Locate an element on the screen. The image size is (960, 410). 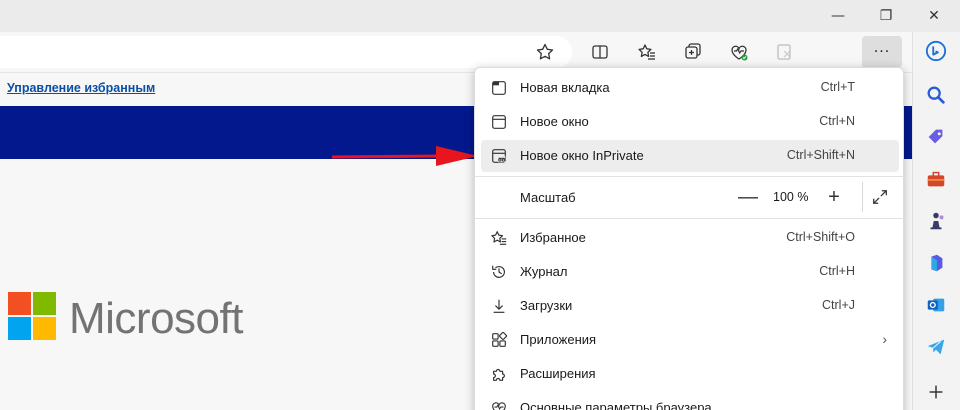
add-sidebar-item-icon is located at coordinates (936, 392).